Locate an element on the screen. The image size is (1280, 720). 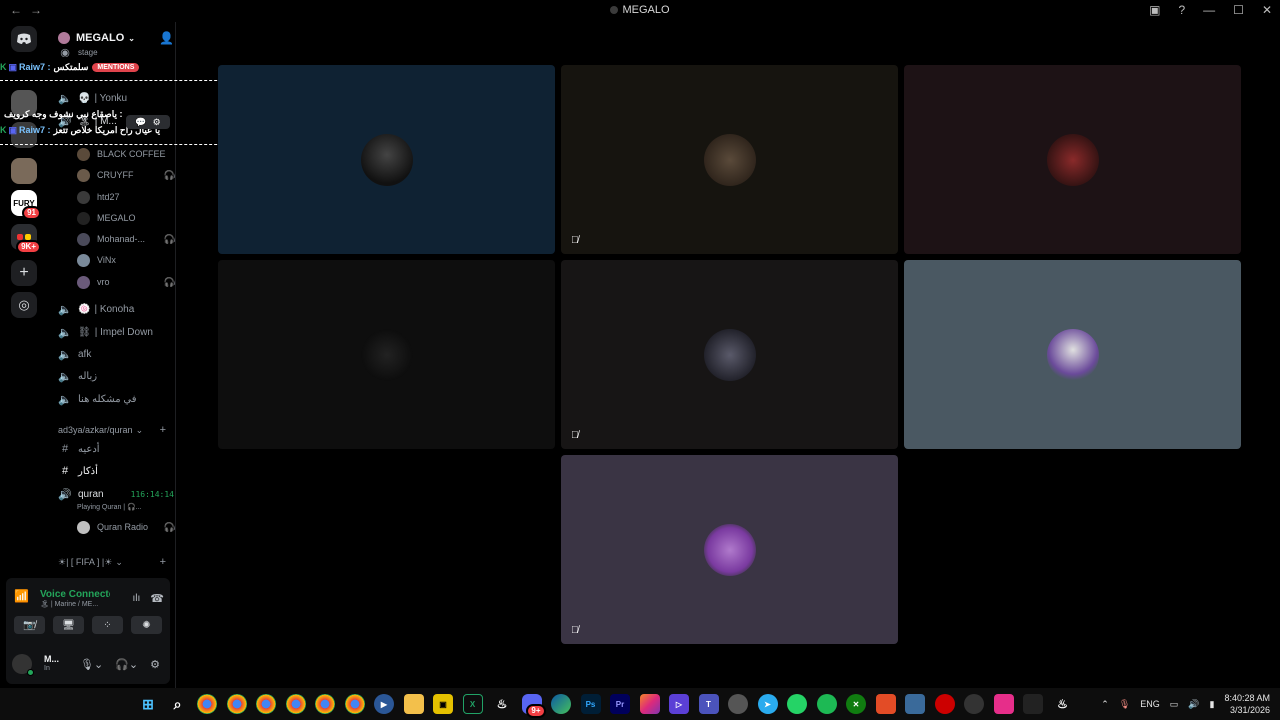
voice-channel-konoha: 🔈 🍥 | Konoha is located at coordinates (116, 309).